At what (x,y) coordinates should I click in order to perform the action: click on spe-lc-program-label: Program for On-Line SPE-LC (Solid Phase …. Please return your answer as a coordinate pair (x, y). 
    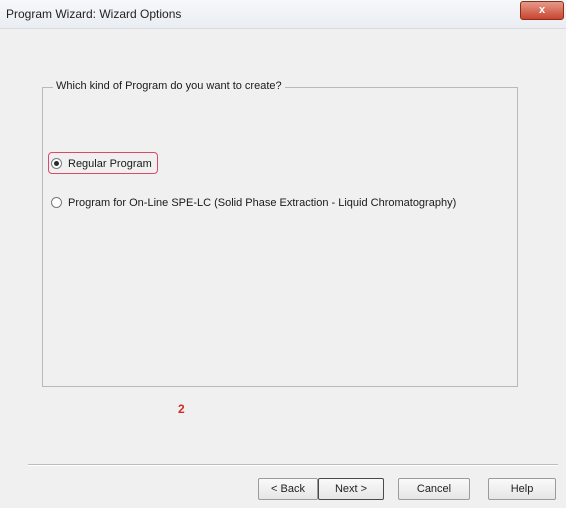
    Looking at the image, I should click on (262, 203).